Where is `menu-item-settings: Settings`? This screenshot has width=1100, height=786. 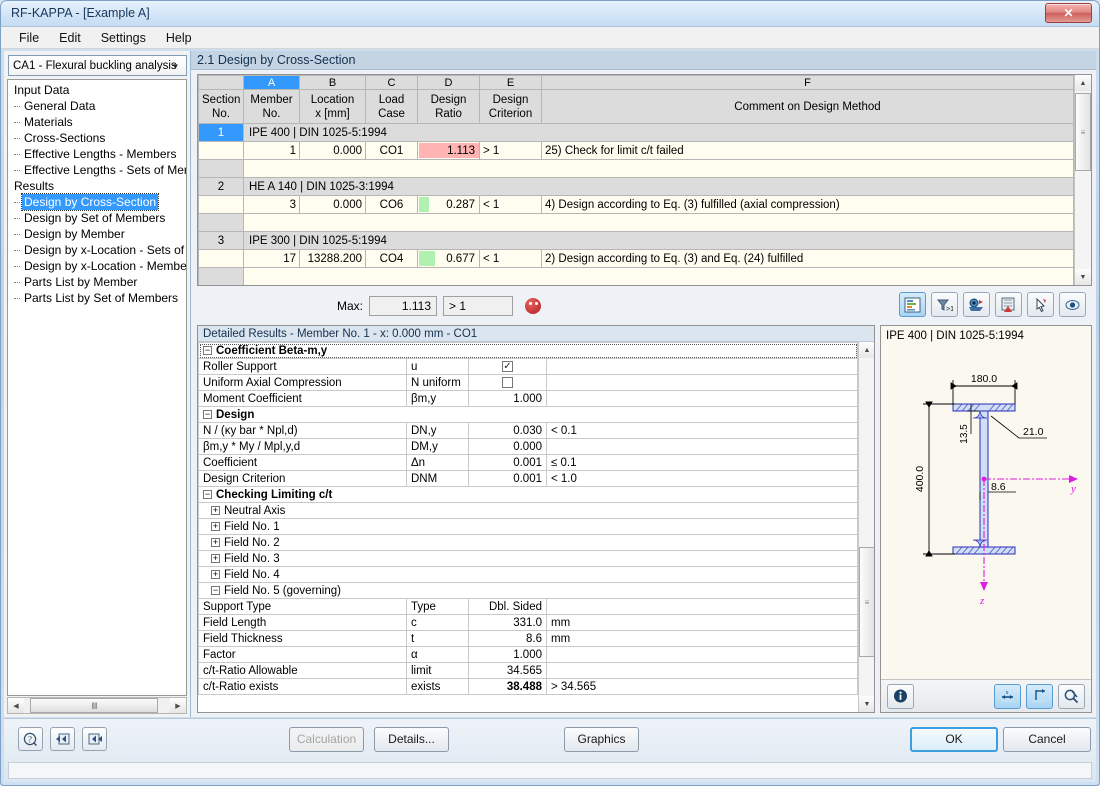
menu-item-settings: Settings is located at coordinates (123, 38).